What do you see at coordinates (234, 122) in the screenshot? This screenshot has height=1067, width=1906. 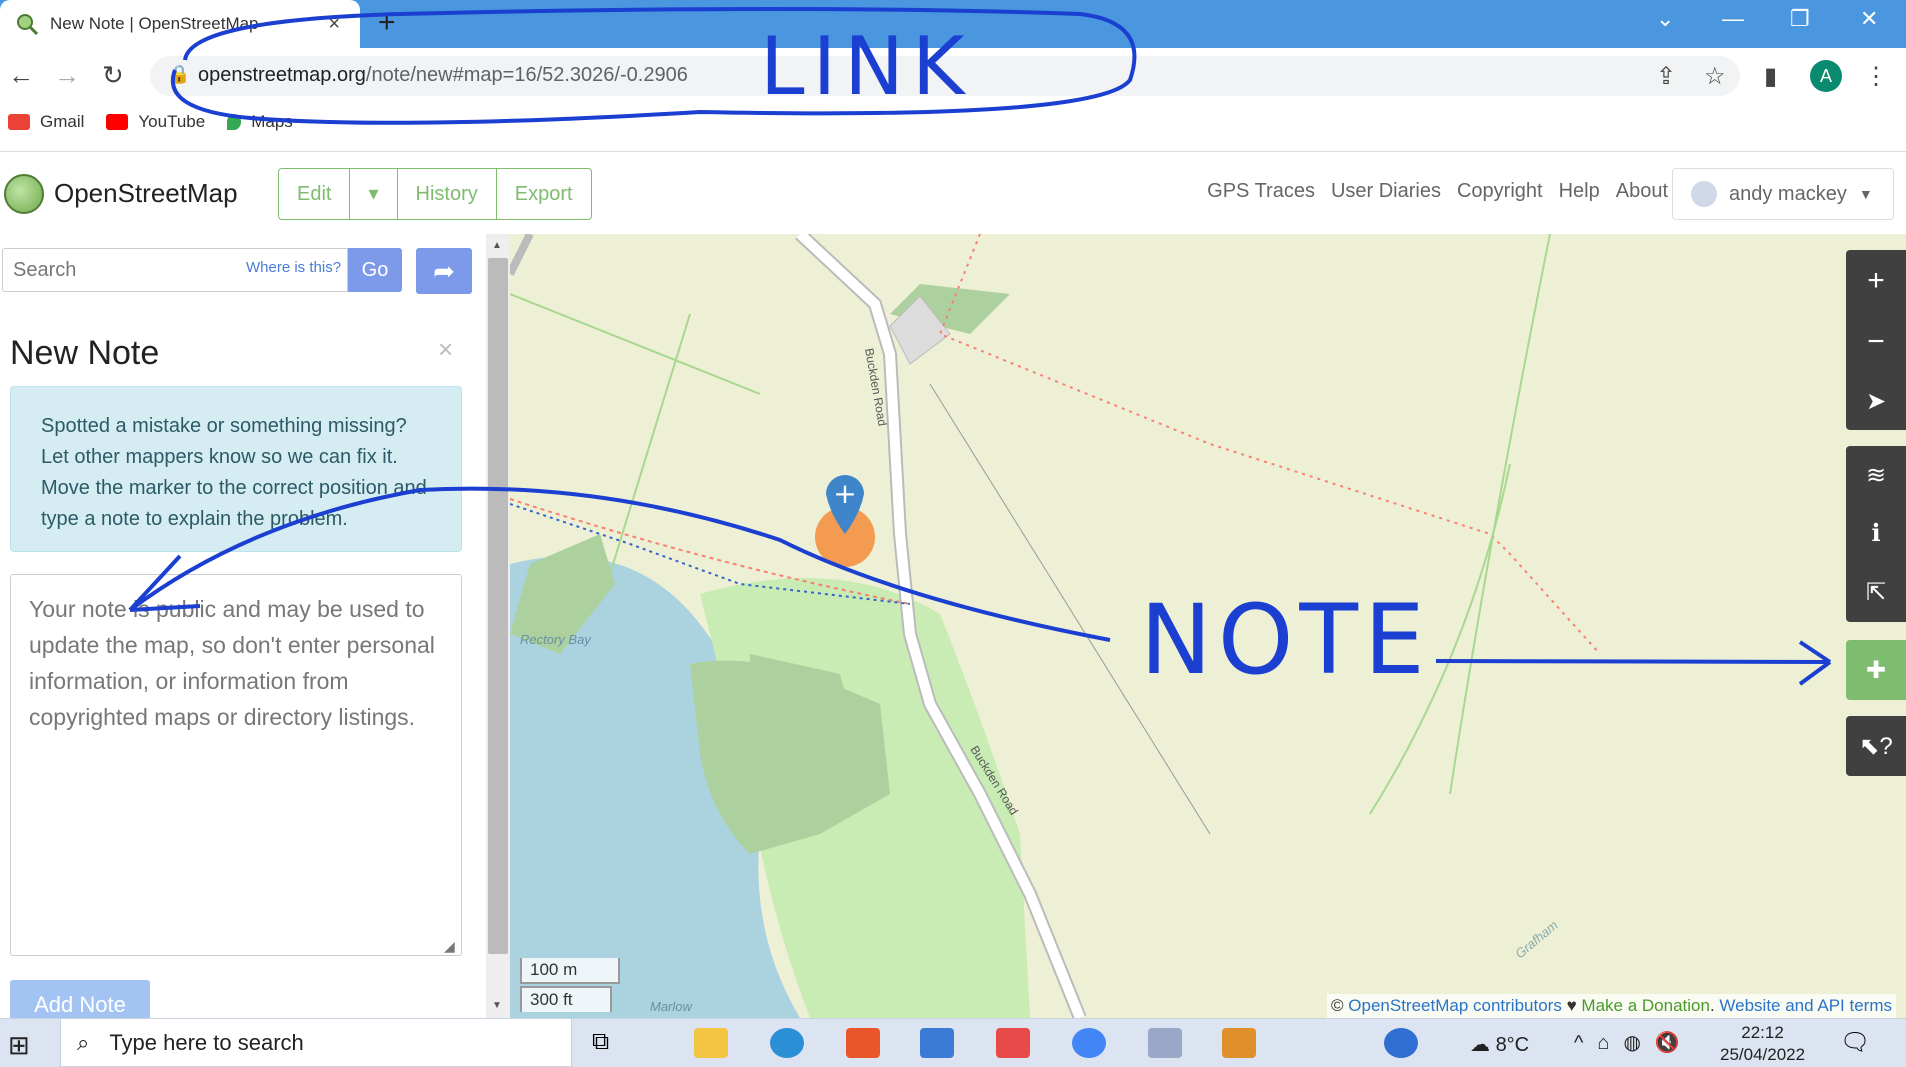 I see `maps-icon` at bounding box center [234, 122].